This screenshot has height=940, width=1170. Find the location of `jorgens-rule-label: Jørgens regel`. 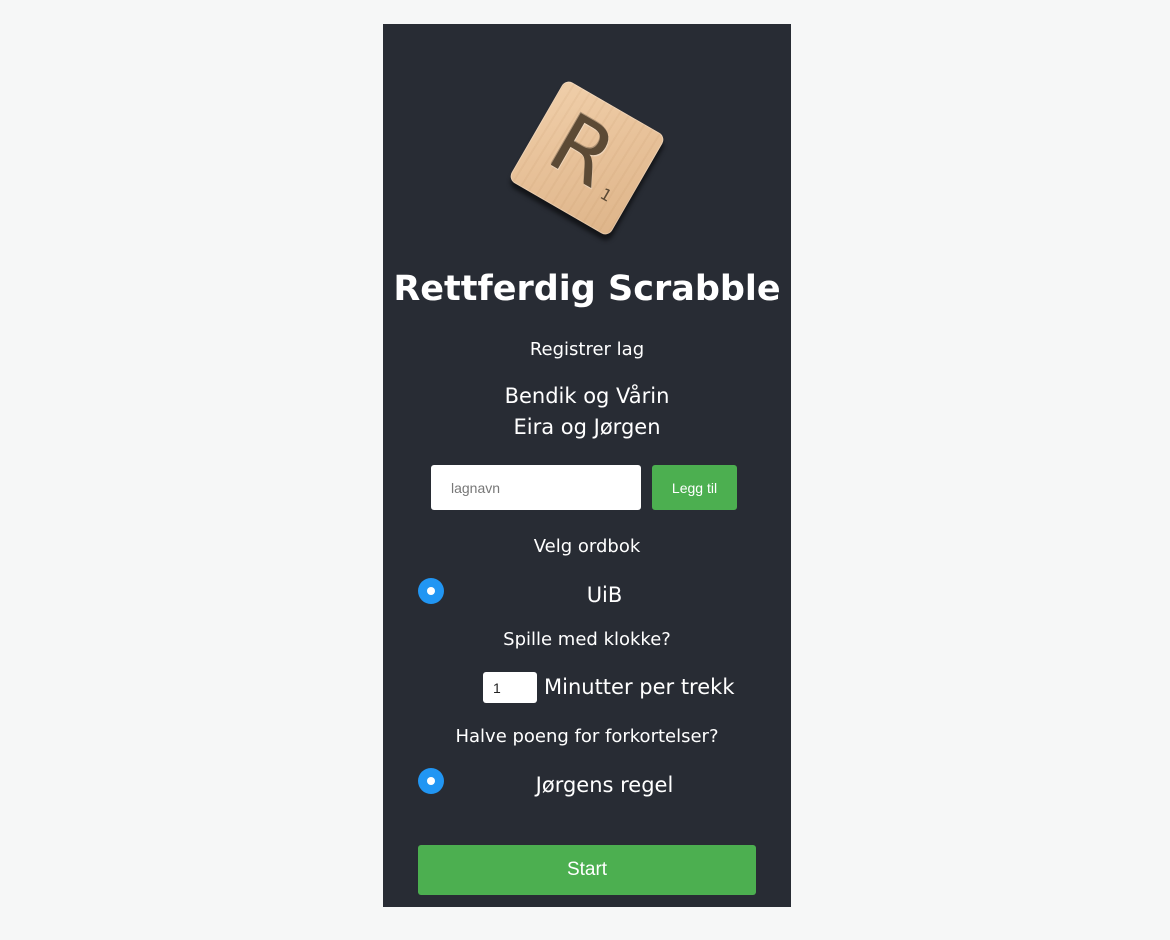

jorgens-rule-label: Jørgens regel is located at coordinates (604, 785).